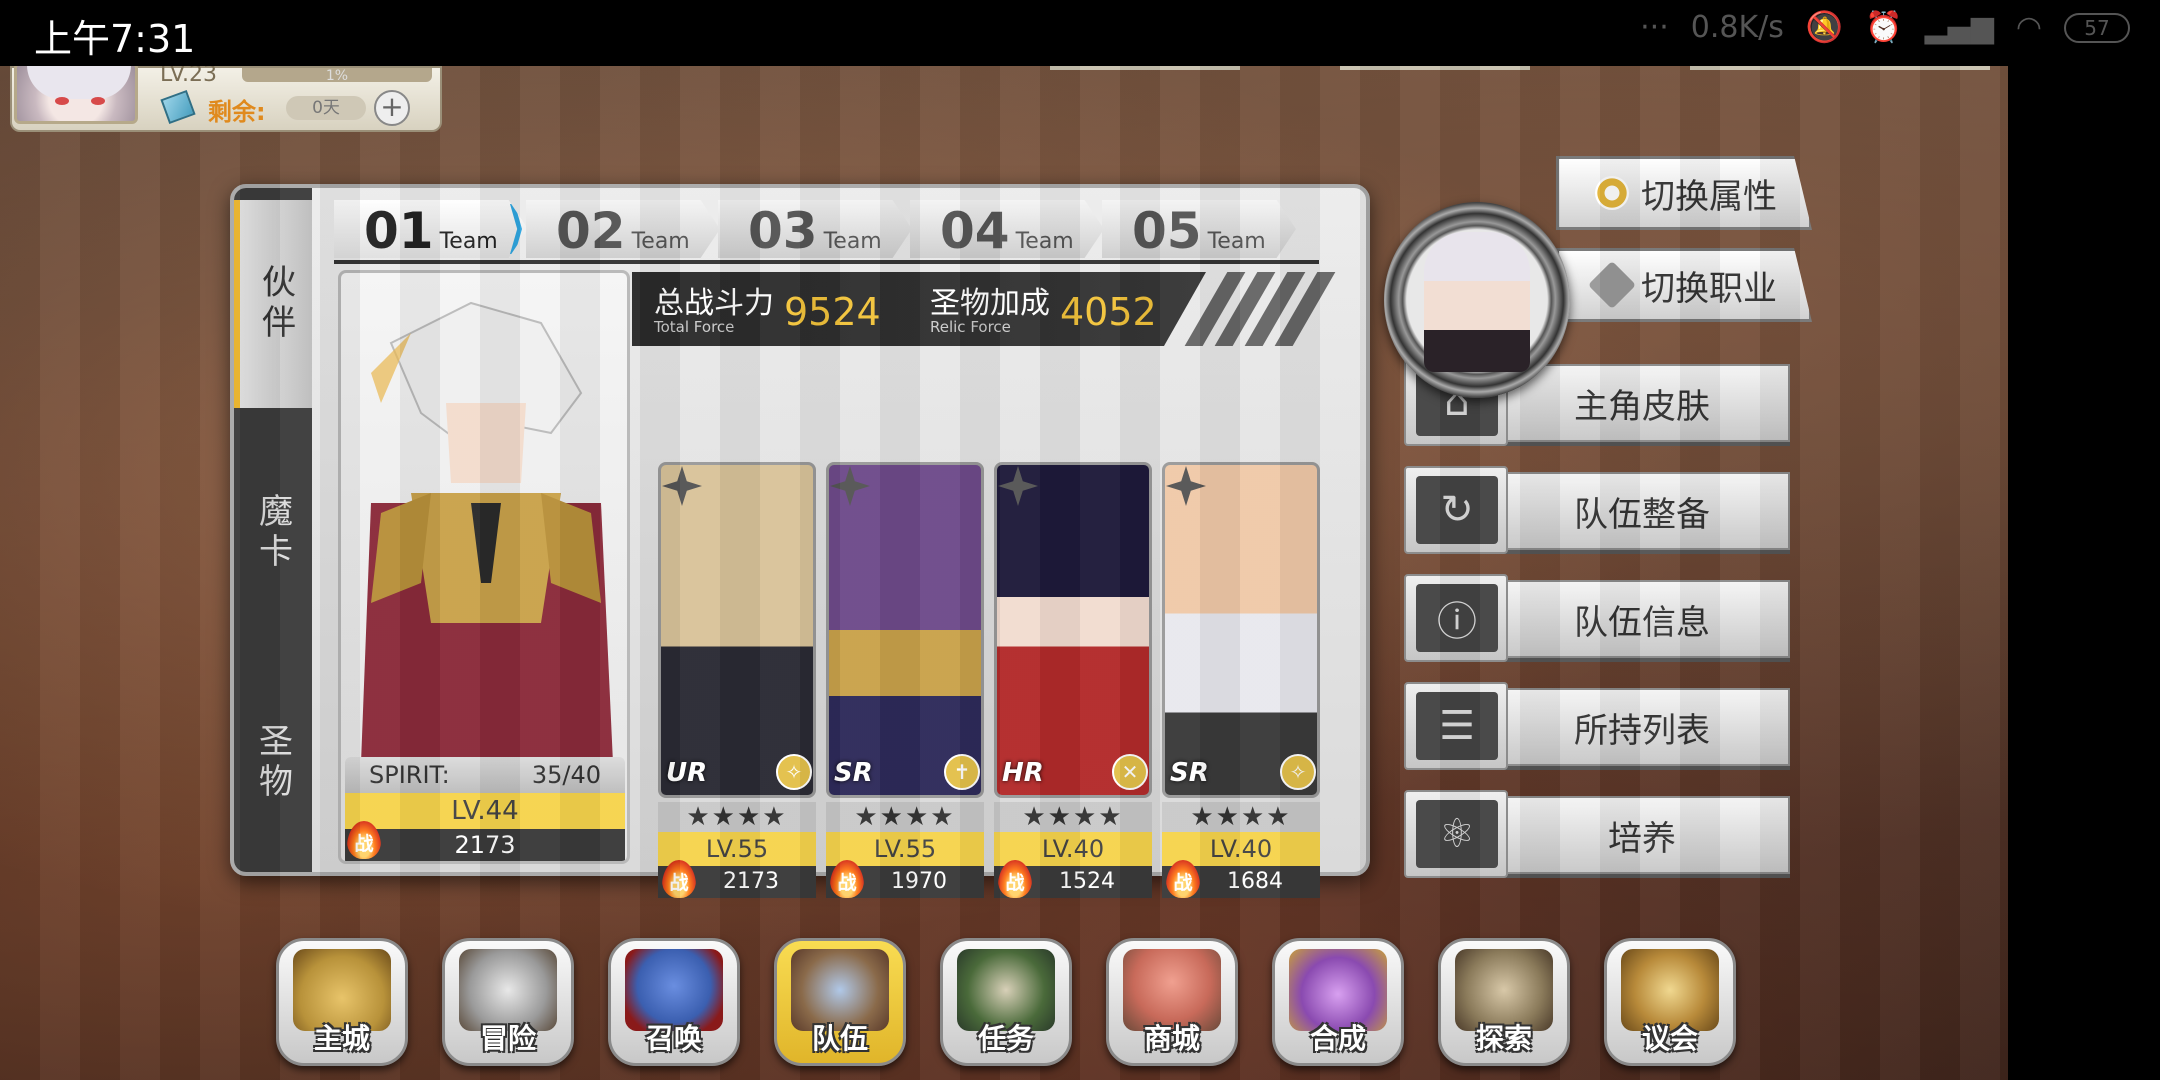  I want to click on owned-list-button: 所持列表 ☰, so click(1597, 725).